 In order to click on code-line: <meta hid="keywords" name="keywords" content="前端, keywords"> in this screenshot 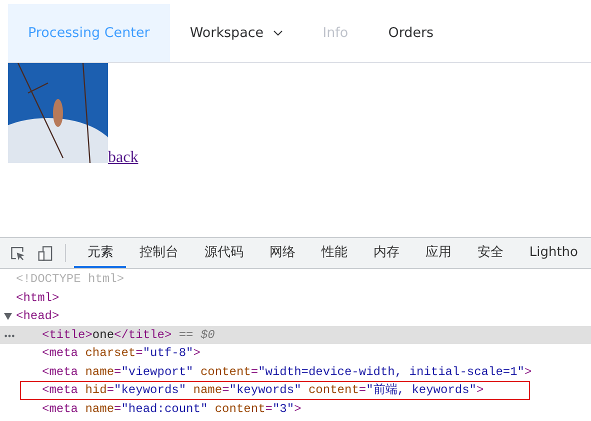, I will do `click(263, 390)`.